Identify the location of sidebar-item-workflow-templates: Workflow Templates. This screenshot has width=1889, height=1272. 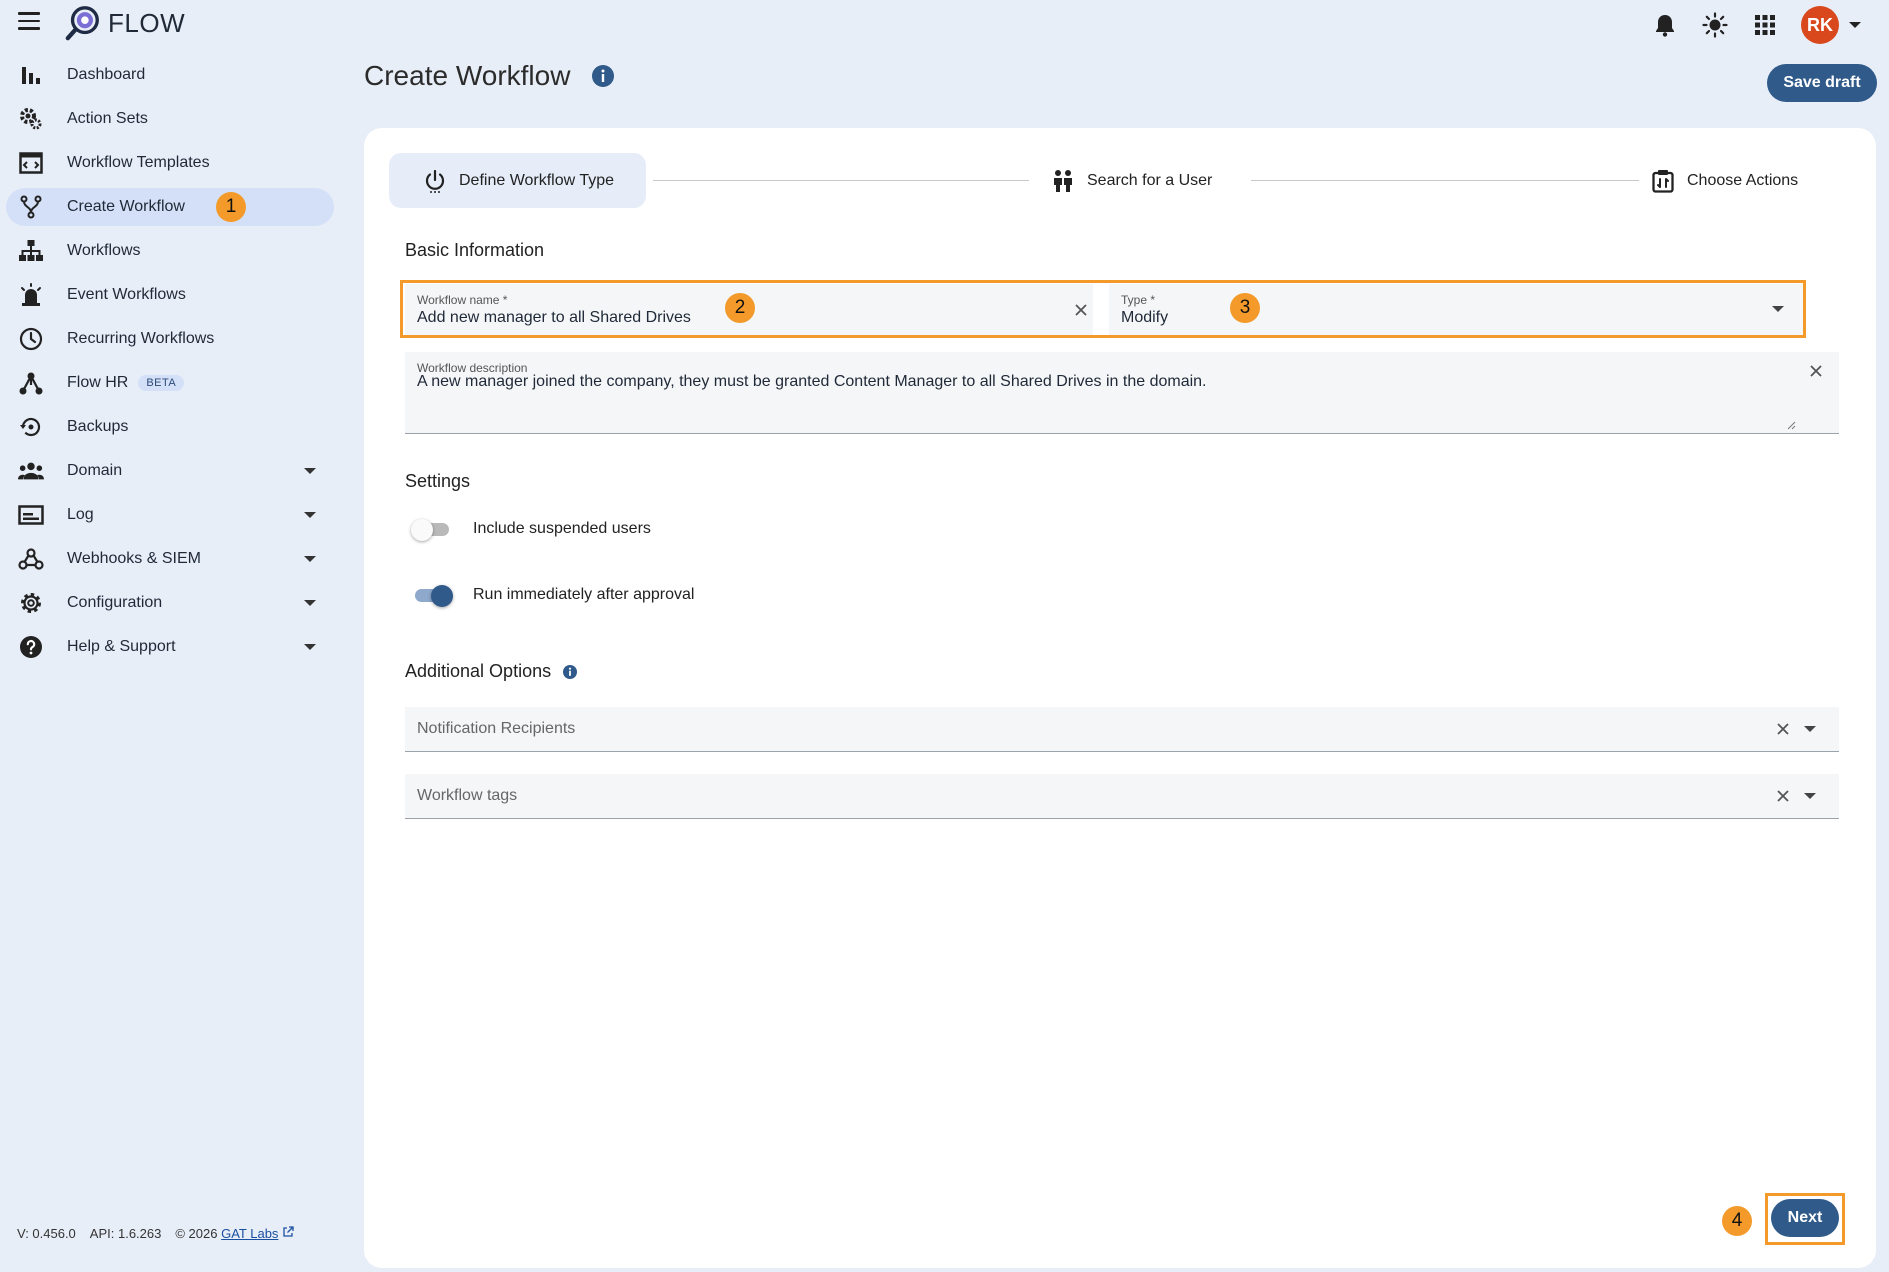
(170, 163).